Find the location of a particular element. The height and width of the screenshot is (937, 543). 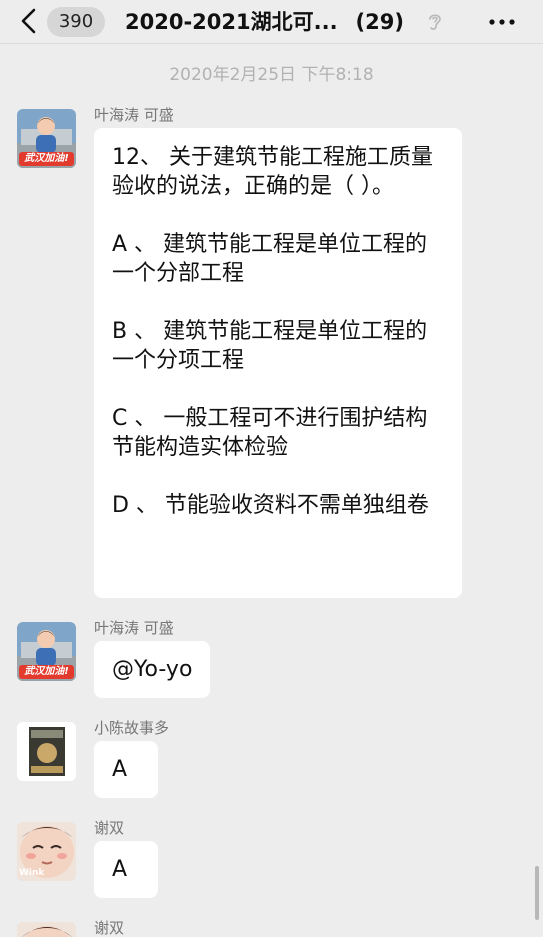

avatar: Wink is located at coordinates (46, 851).